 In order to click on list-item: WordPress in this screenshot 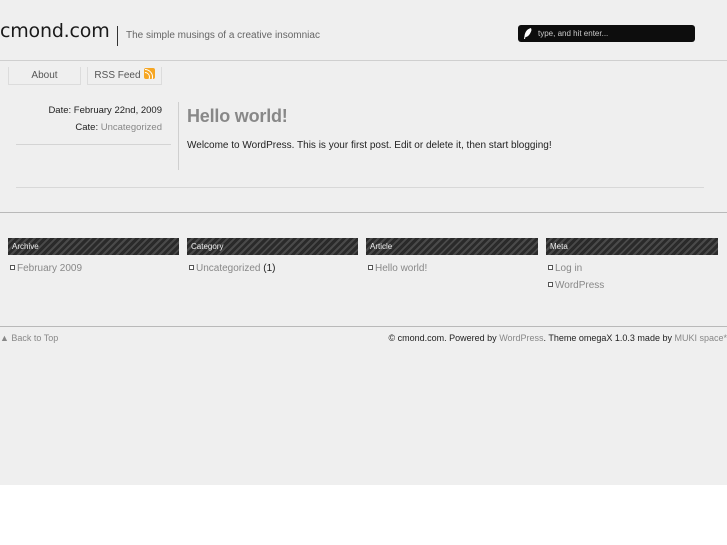, I will do `click(576, 287)`.